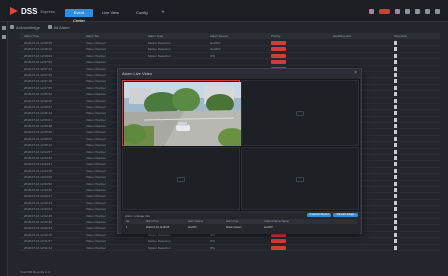  Describe the element at coordinates (163, 13) in the screenshot. I see `add-tab-icon: +` at that location.